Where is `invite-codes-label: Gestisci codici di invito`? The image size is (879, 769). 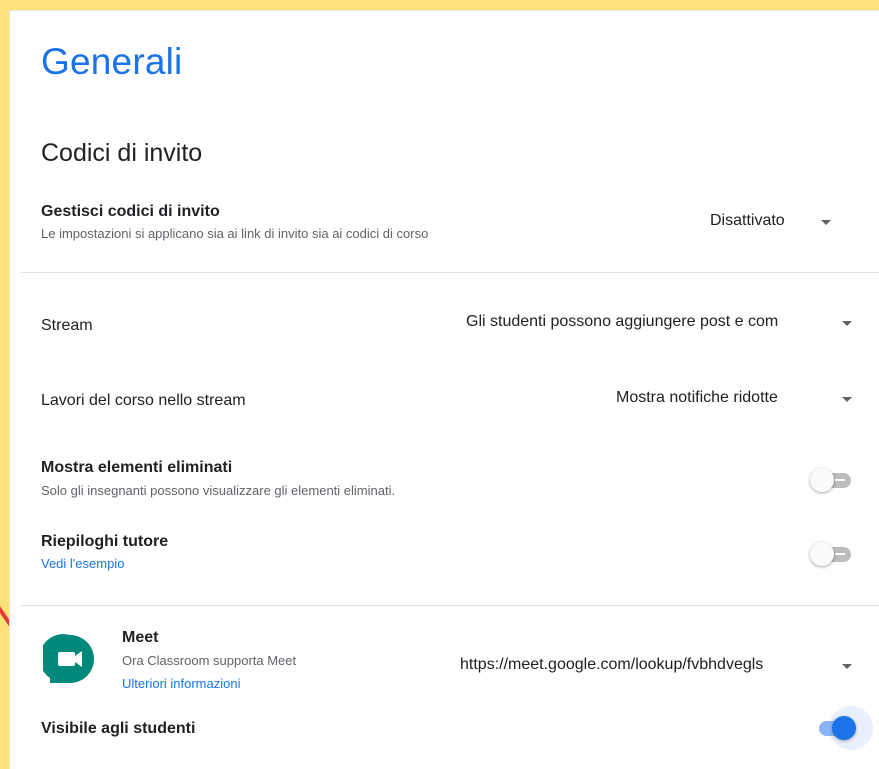 invite-codes-label: Gestisci codici di invito is located at coordinates (130, 211).